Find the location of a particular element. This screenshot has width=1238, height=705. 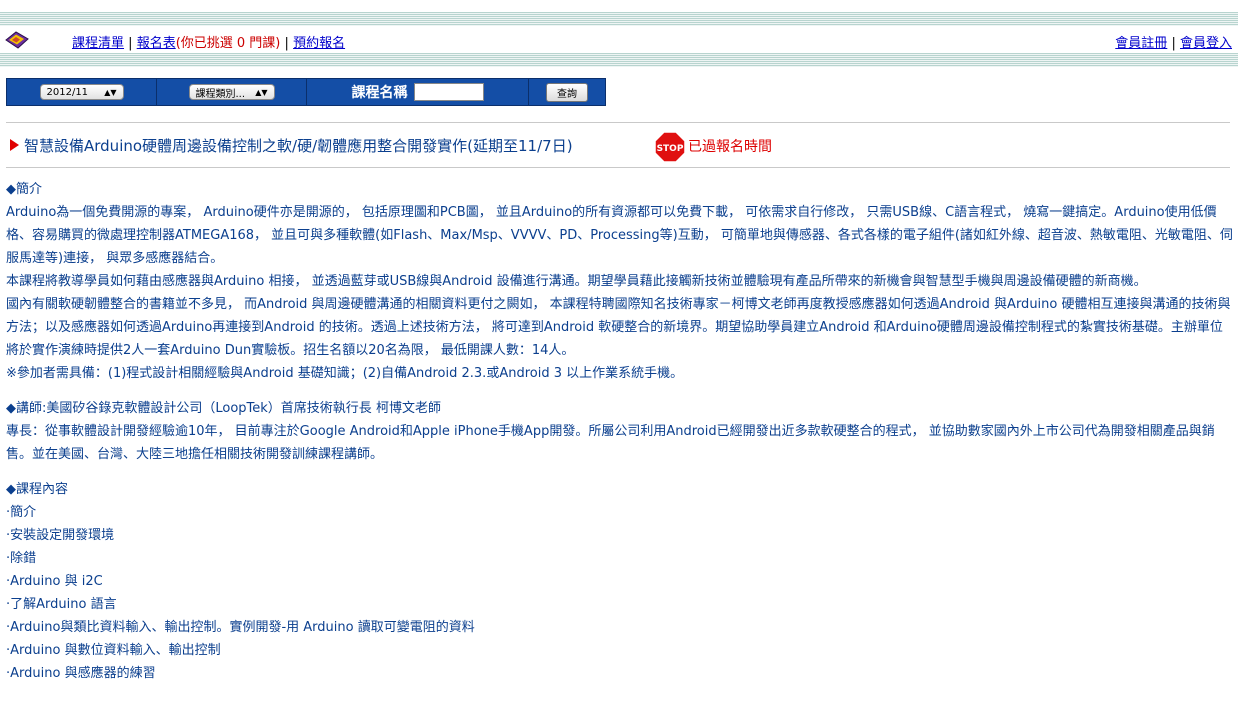

stop-sign-text: STOP is located at coordinates (670, 149).